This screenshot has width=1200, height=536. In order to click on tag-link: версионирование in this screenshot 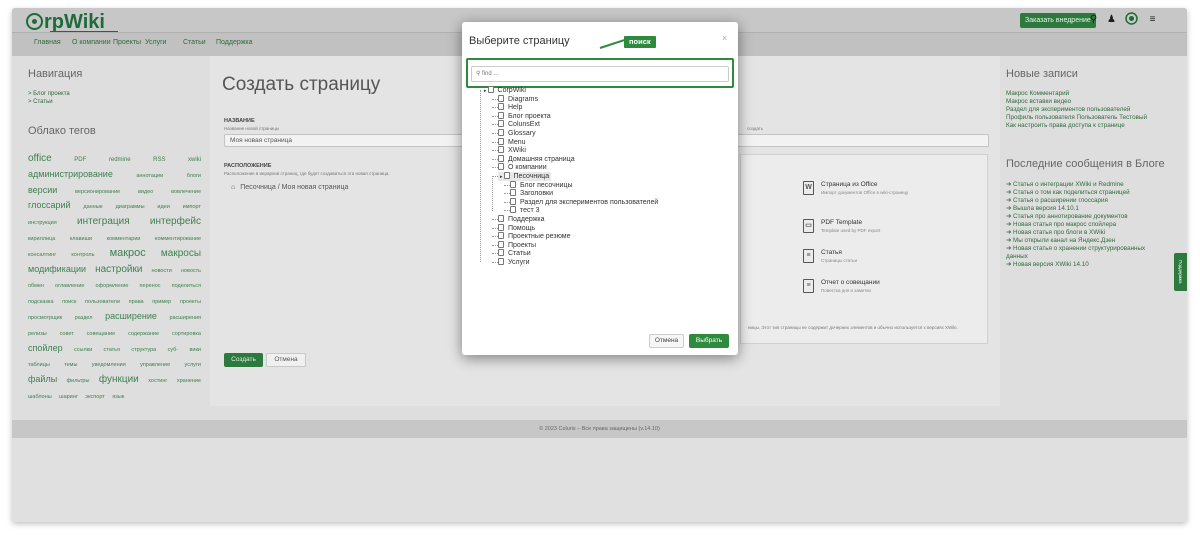, I will do `click(97, 192)`.